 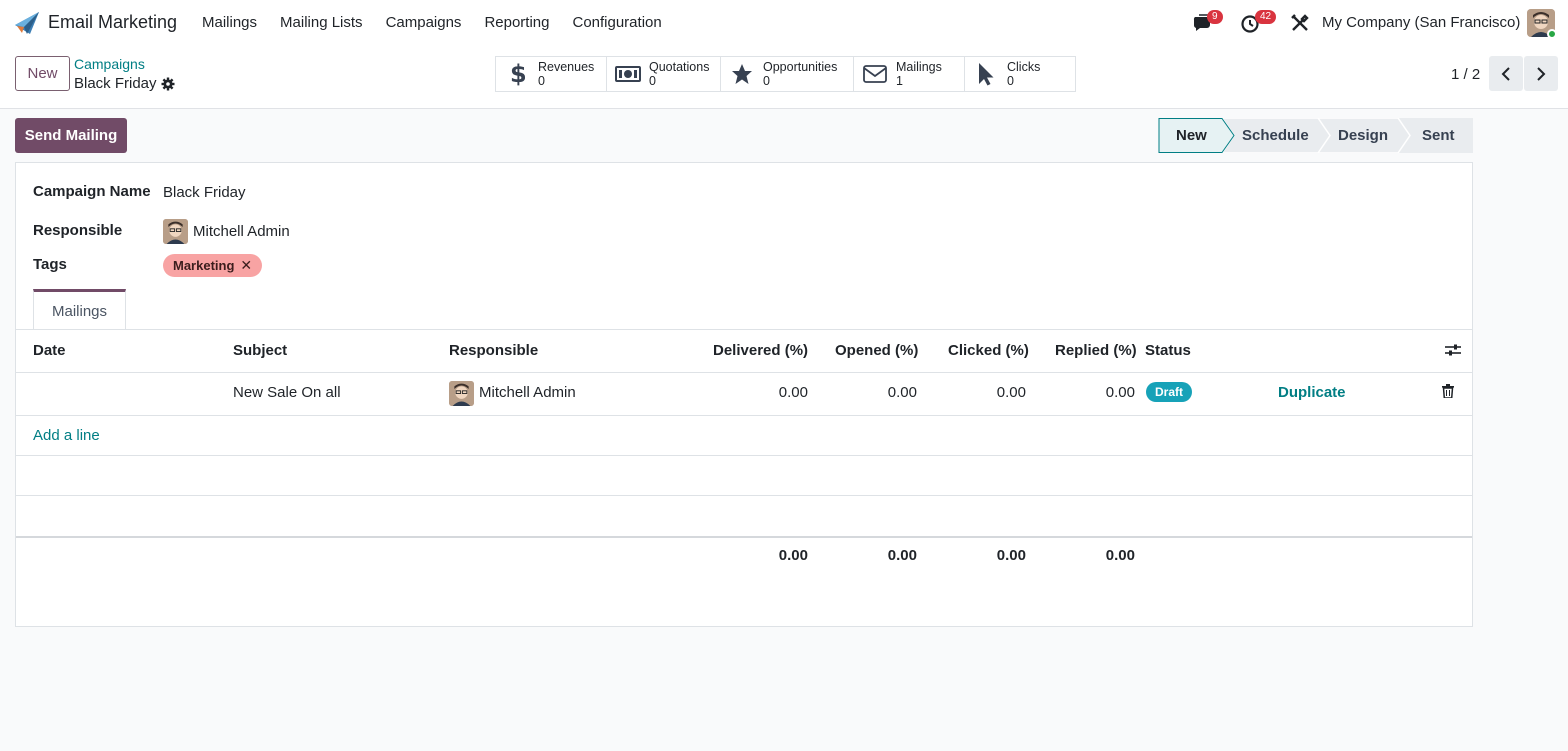 What do you see at coordinates (902, 392) in the screenshot?
I see `row-opened: 0.00` at bounding box center [902, 392].